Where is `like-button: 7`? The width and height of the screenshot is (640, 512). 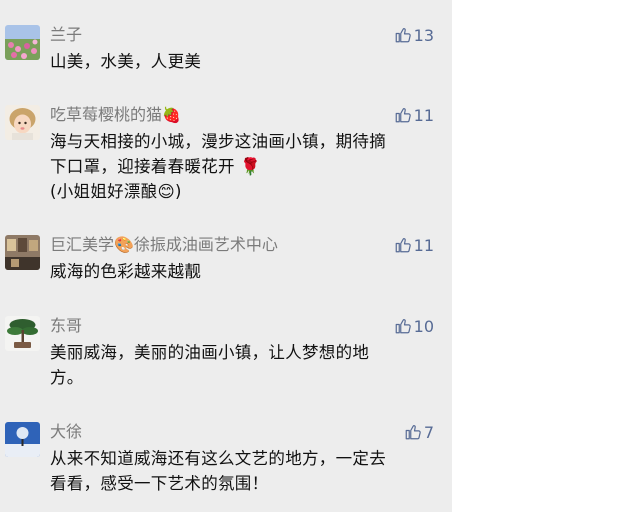 like-button: 7 is located at coordinates (419, 432).